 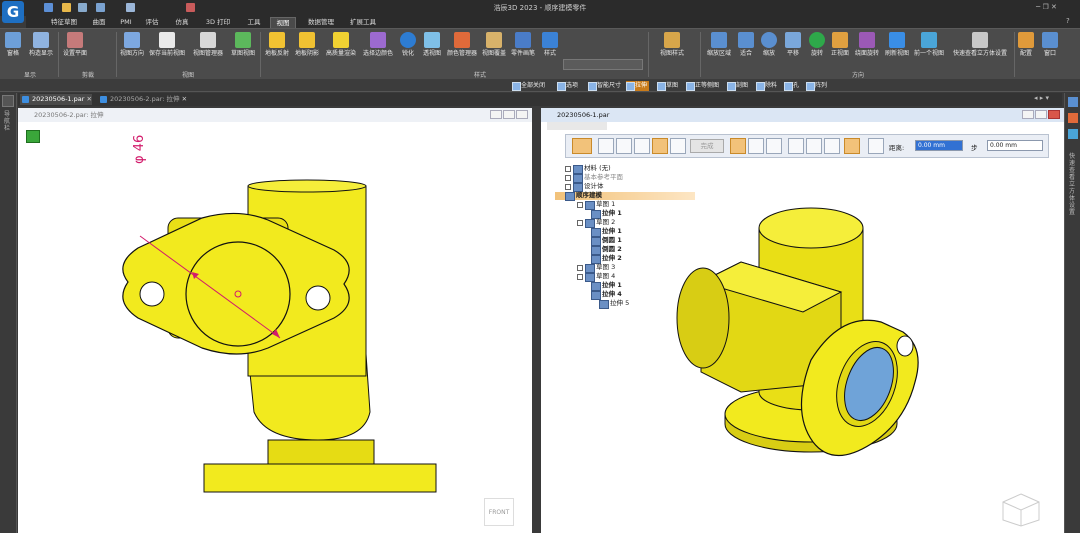 What do you see at coordinates (1041, 98) in the screenshot?
I see `tab-nav-icon: ◂ ▸ ▾` at bounding box center [1041, 98].